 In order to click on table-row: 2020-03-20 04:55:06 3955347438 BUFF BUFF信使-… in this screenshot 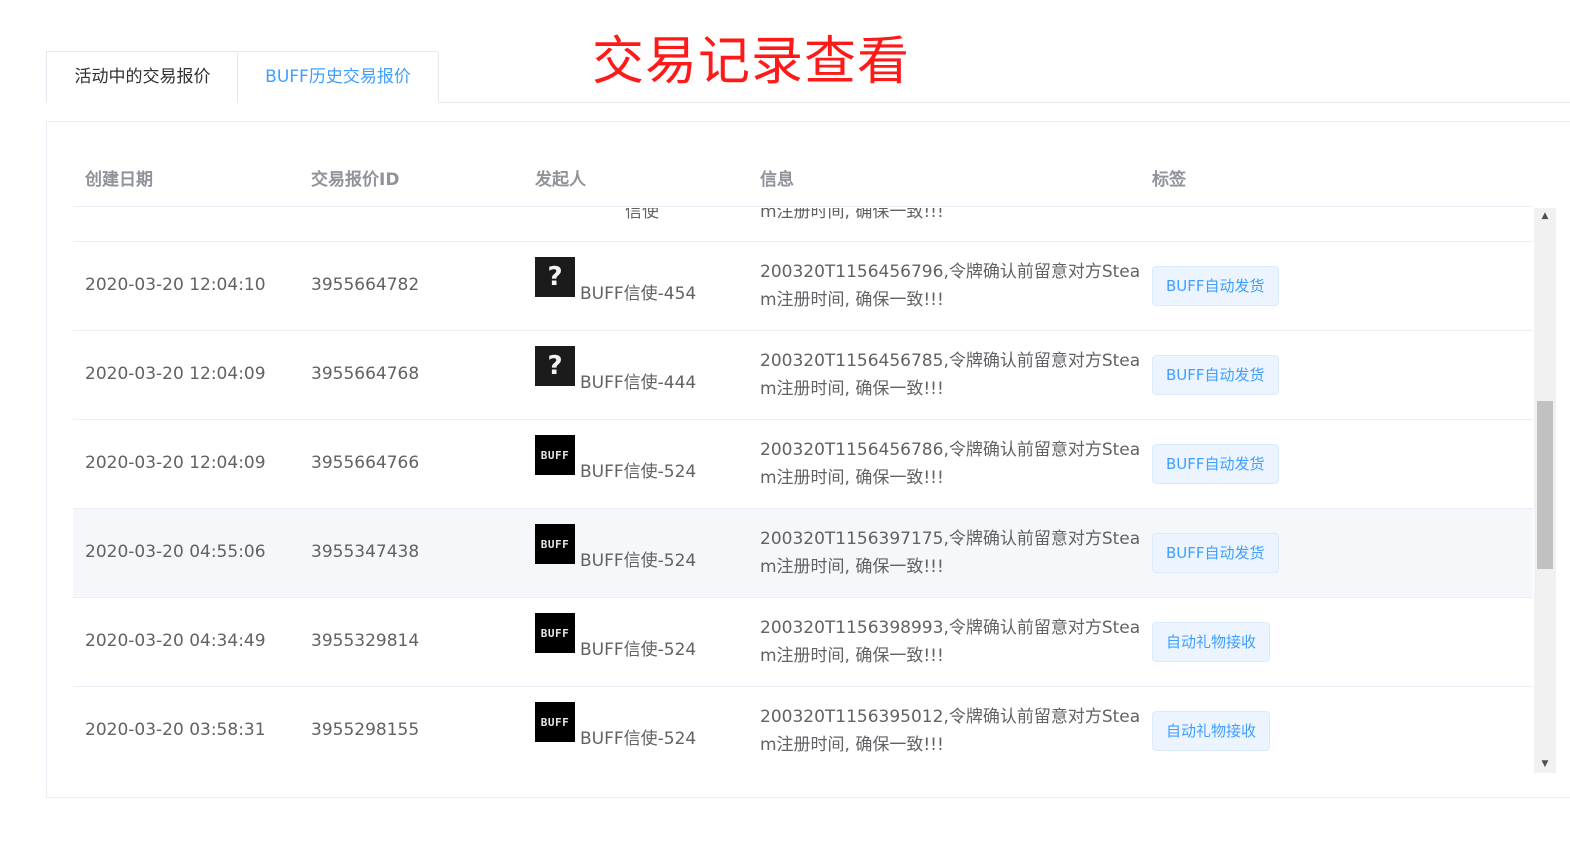, I will do `click(803, 553)`.